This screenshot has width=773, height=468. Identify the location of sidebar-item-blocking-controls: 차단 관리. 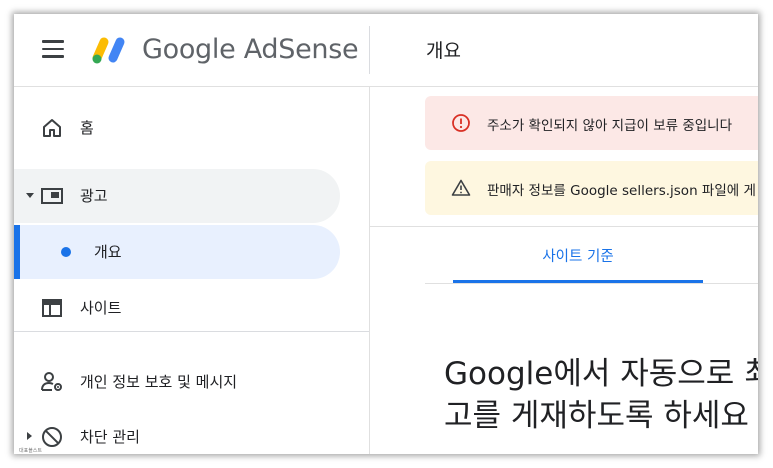
(177, 432).